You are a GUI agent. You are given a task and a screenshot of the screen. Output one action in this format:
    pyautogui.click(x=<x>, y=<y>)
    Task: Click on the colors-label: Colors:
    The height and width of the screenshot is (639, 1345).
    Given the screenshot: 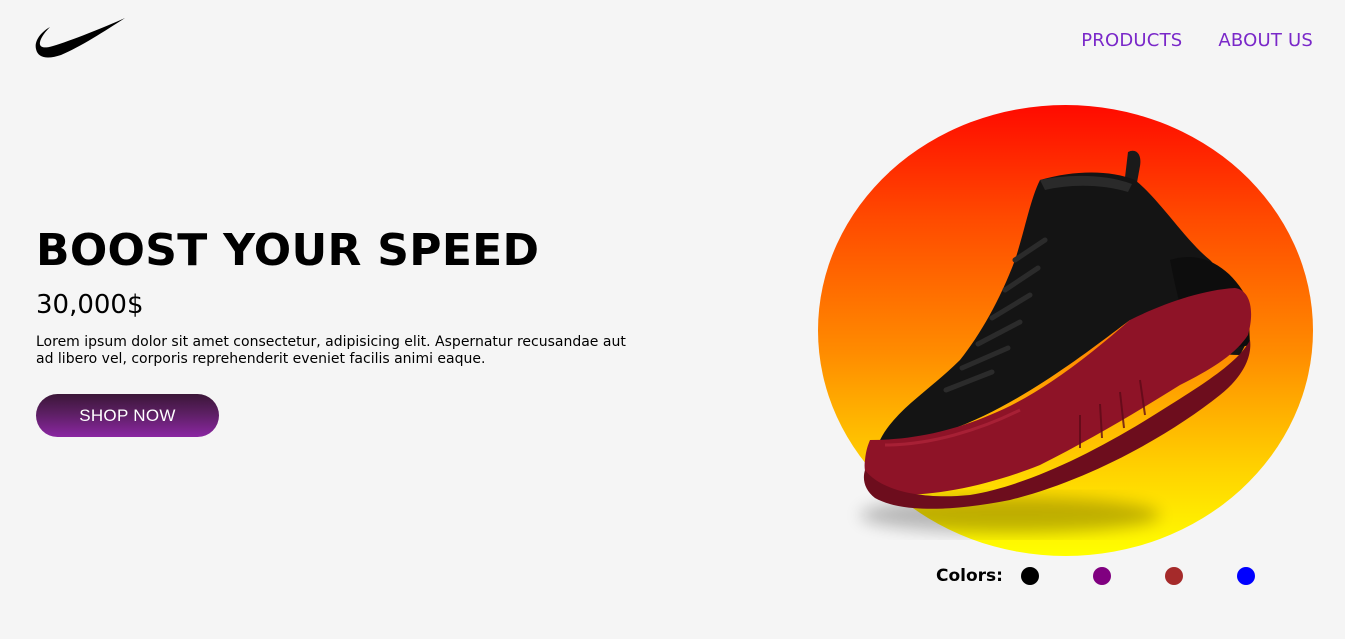 What is the action you would take?
    pyautogui.click(x=969, y=576)
    